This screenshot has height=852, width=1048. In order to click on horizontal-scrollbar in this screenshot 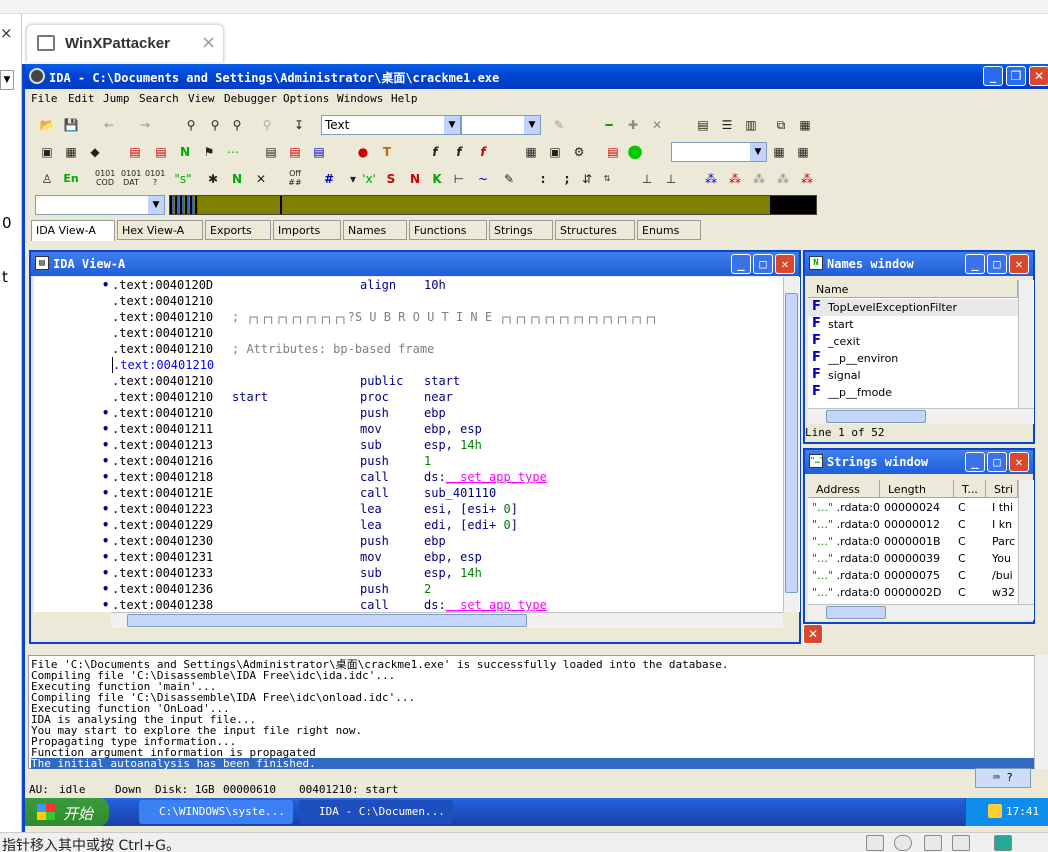, I will do `click(447, 620)`.